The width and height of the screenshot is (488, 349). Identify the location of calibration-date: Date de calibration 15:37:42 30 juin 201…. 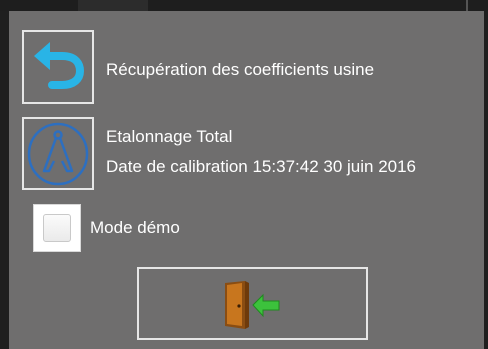
(261, 166).